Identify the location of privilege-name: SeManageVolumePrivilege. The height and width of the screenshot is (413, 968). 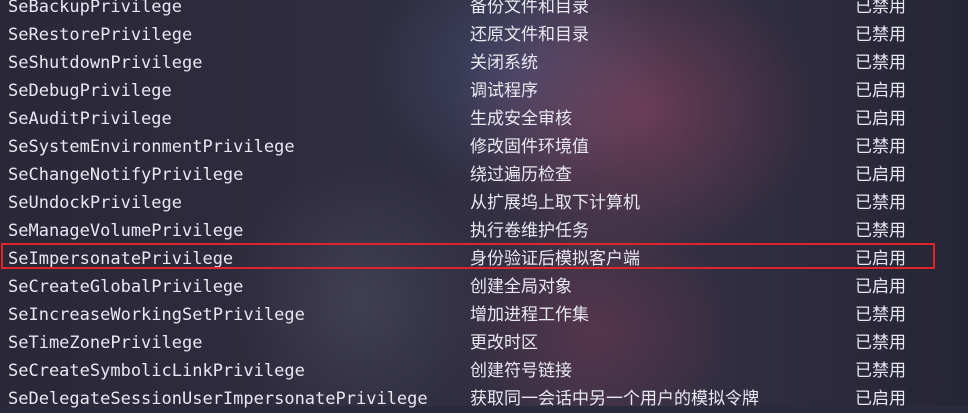
(126, 231).